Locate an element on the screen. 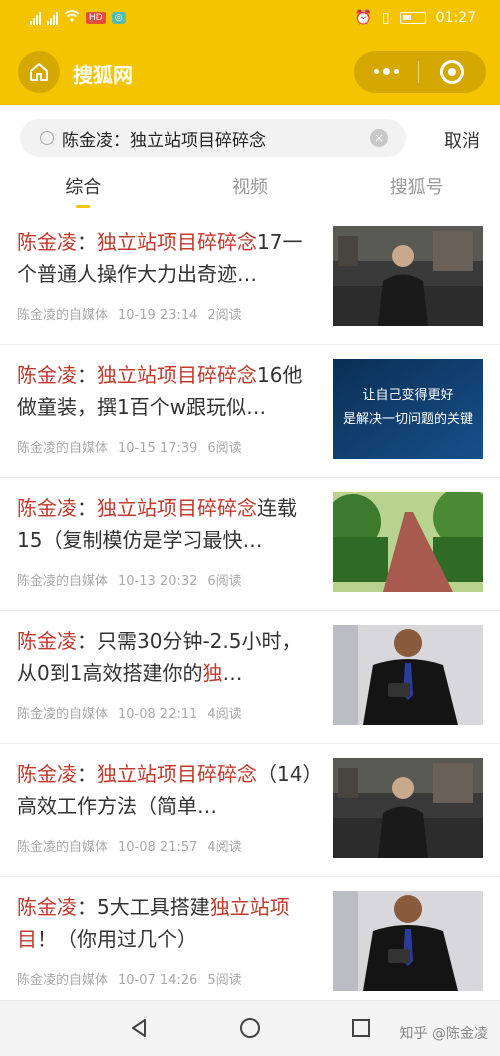  tab-bar: 综合 视频 搜狐号 is located at coordinates (250, 189).